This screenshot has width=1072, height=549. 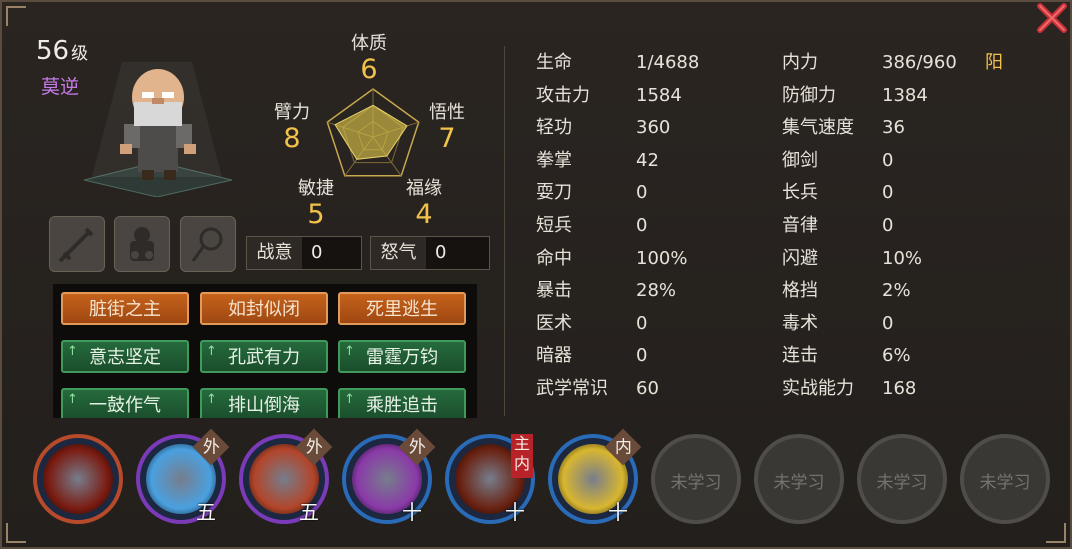 I want to click on stat-value: 1584, so click(x=659, y=95).